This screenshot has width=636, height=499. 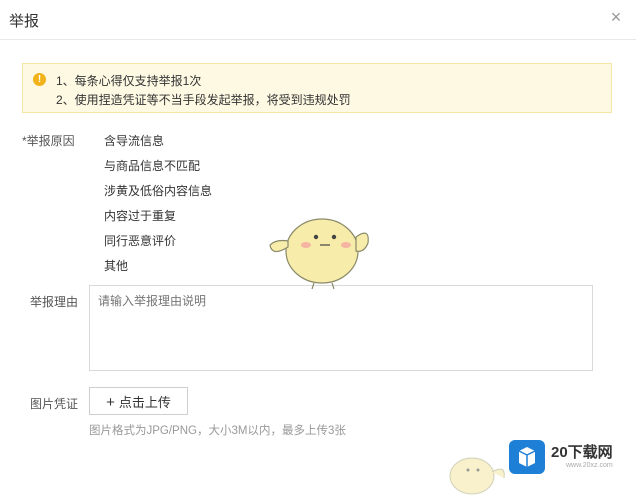 What do you see at coordinates (203, 100) in the screenshot?
I see `notice-line-2: 2、使用捏造凭证等不当手段发起举报，将受到违规处罚` at bounding box center [203, 100].